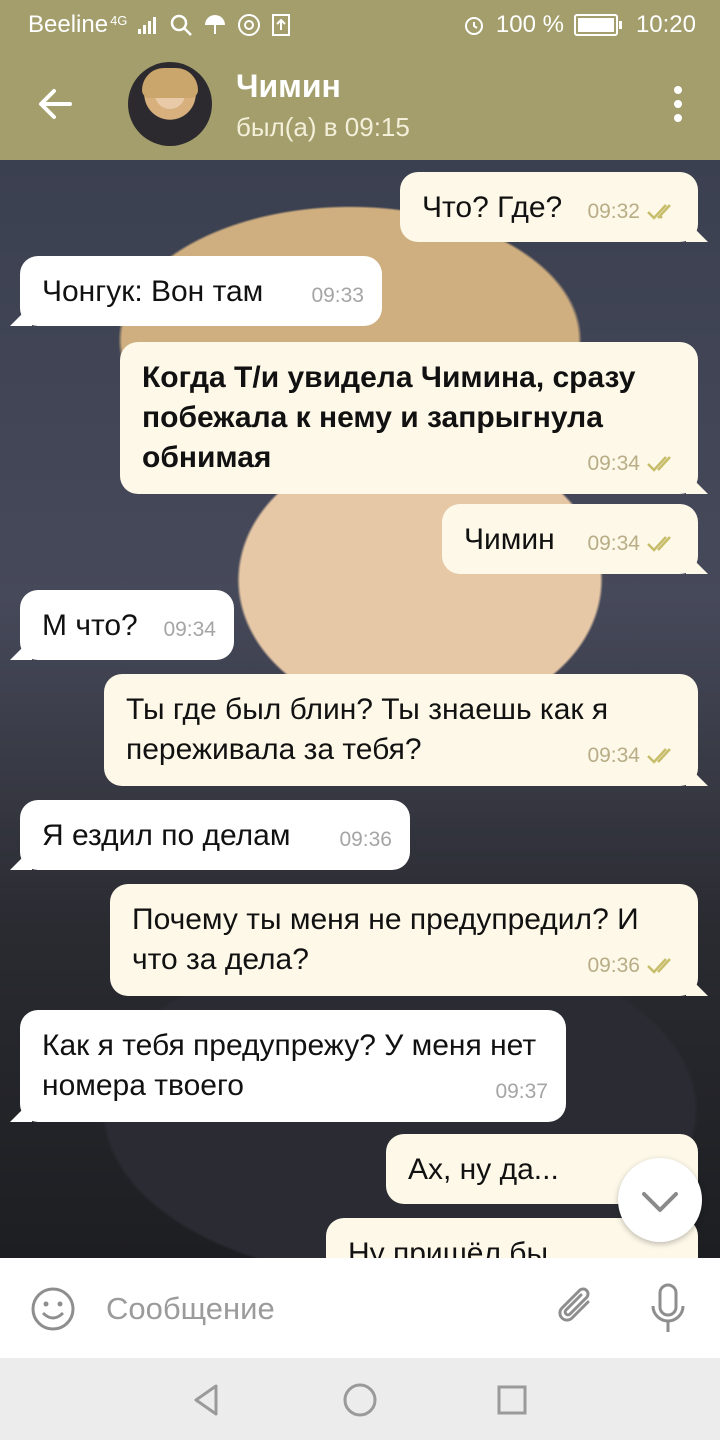 The height and width of the screenshot is (1440, 720). I want to click on message-text: Что? Где?, so click(492, 207).